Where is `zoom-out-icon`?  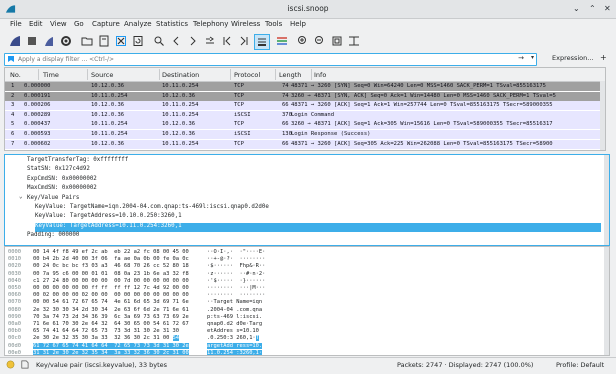 zoom-out-icon is located at coordinates (320, 41).